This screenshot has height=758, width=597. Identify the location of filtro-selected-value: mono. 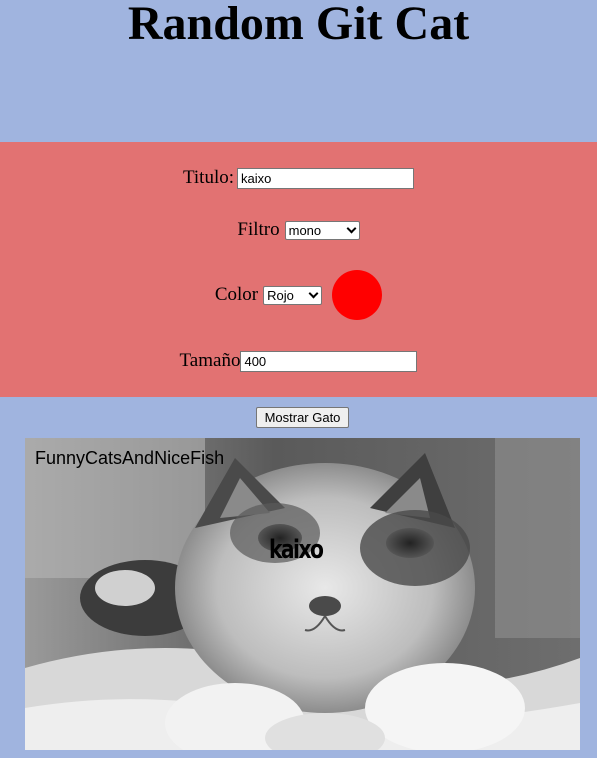
(305, 230).